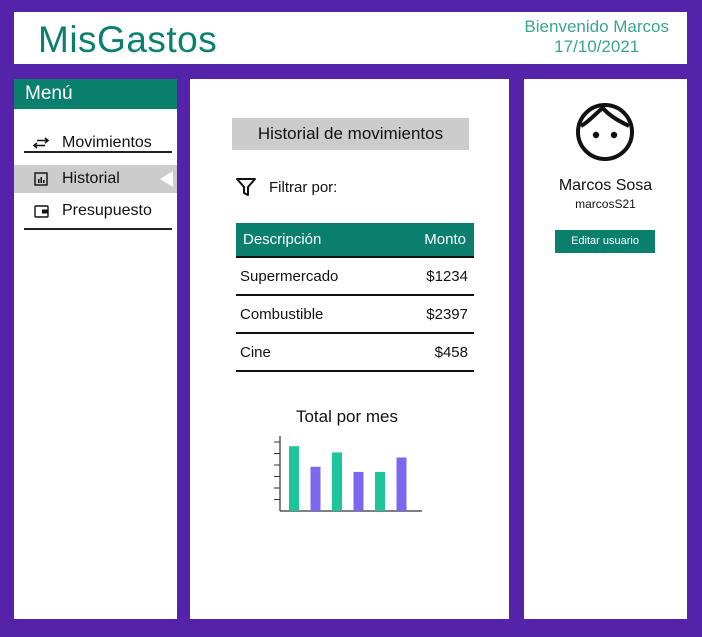  What do you see at coordinates (246, 187) in the screenshot?
I see `filter-icon` at bounding box center [246, 187].